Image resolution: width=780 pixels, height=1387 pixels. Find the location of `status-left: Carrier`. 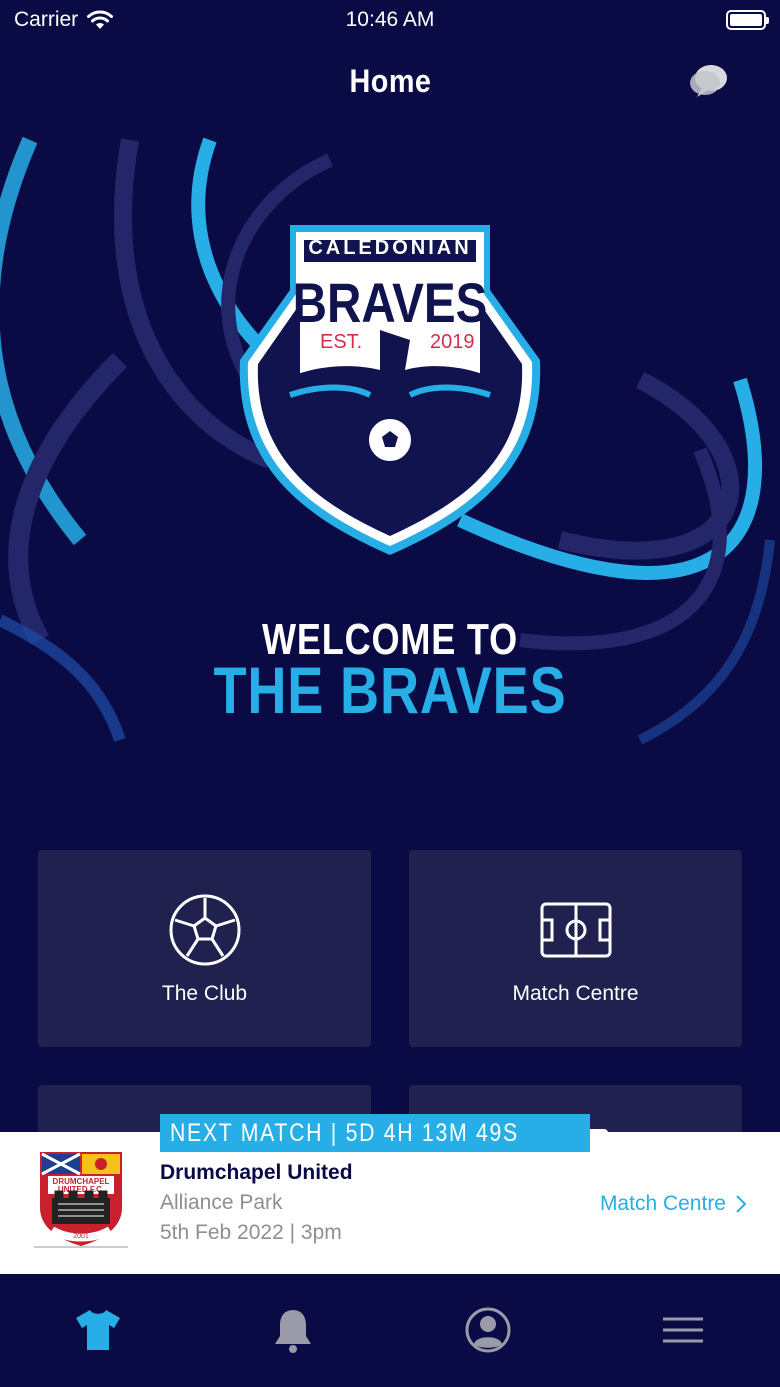

status-left: Carrier is located at coordinates (64, 20).